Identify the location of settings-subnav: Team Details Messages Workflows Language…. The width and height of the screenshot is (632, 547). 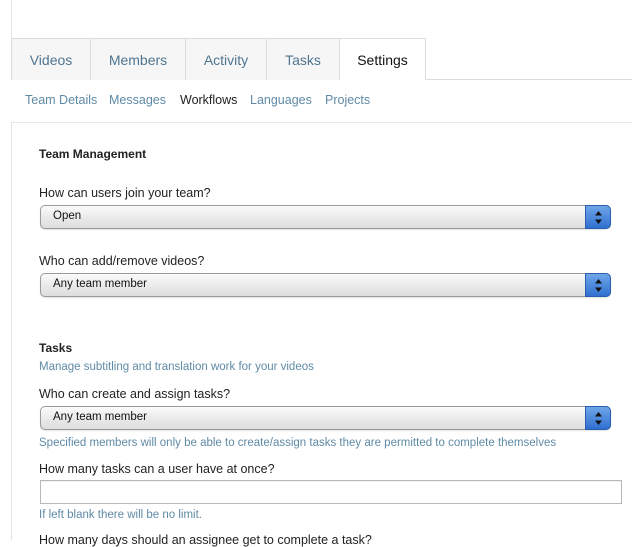
(321, 101).